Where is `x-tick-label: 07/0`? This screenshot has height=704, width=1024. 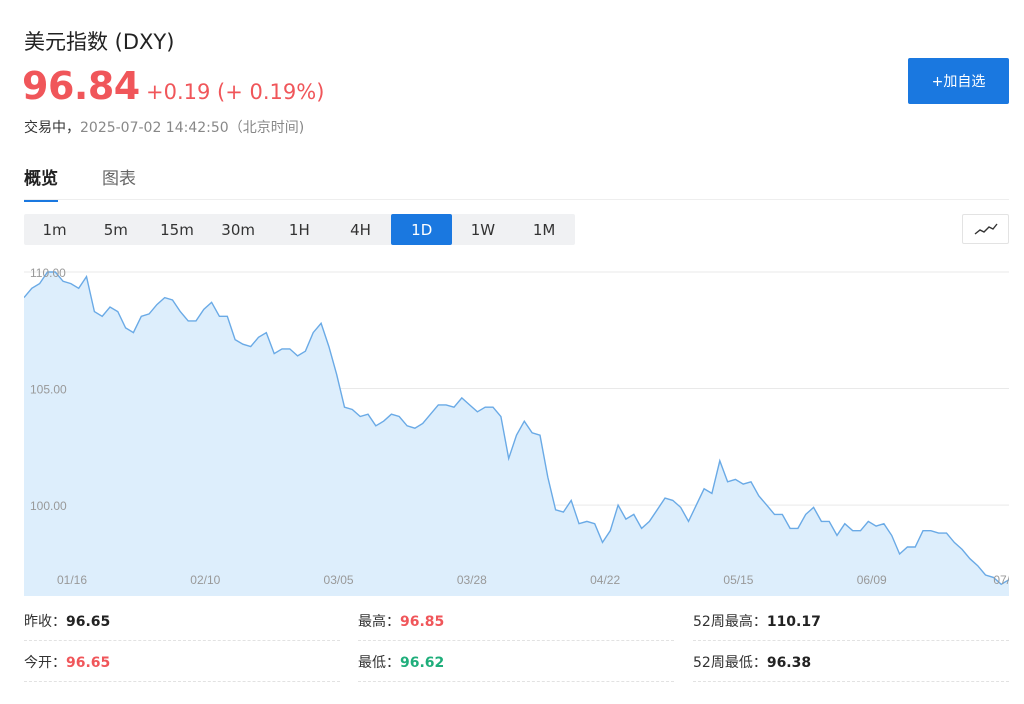 x-tick-label: 07/0 is located at coordinates (1001, 580).